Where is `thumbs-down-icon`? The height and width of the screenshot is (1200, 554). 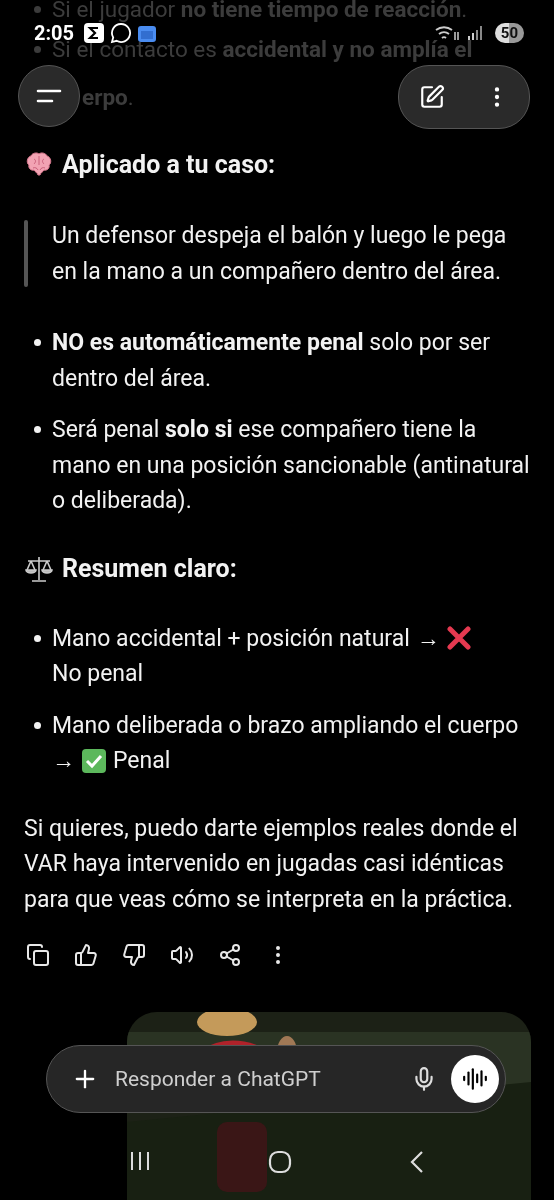
thumbs-down-icon is located at coordinates (134, 955).